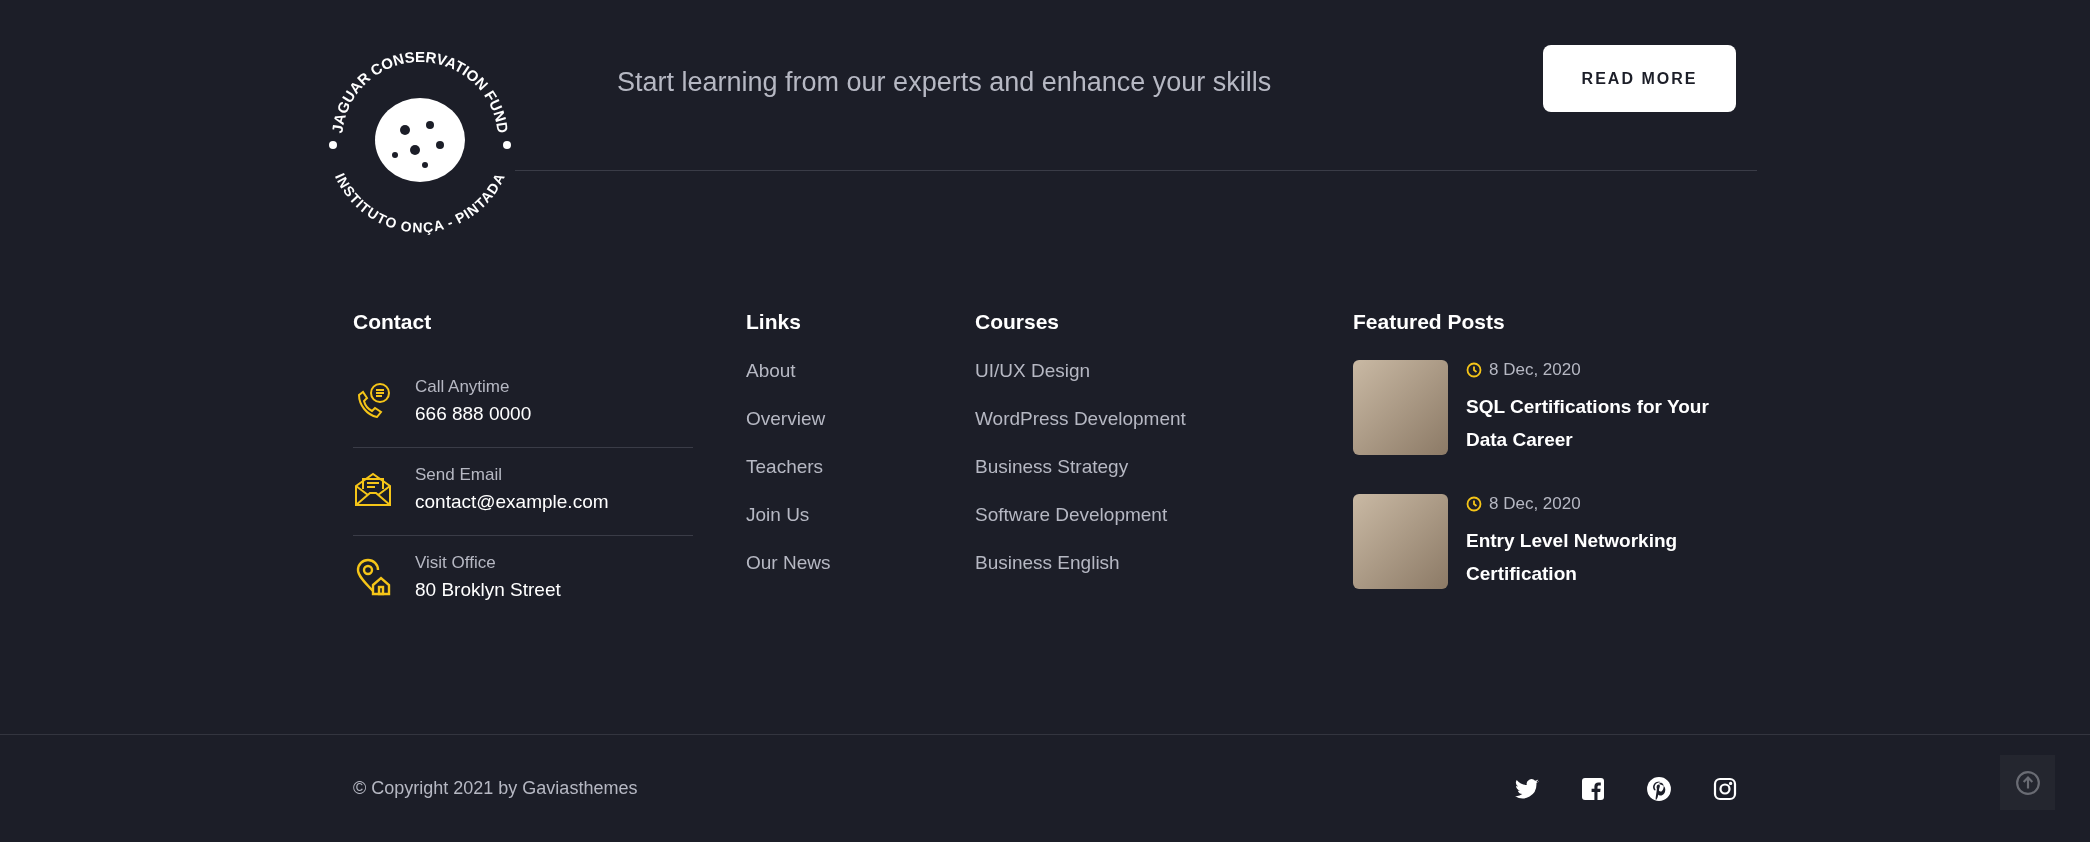 Image resolution: width=2090 pixels, height=842 pixels. Describe the element at coordinates (860, 371) in the screenshot. I see `footer-link: About` at that location.